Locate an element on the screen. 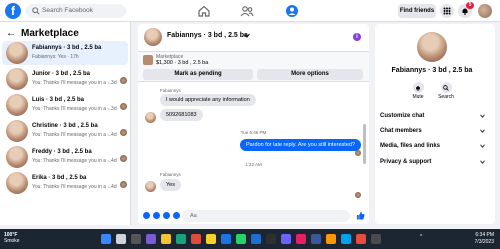 This screenshot has height=249, width=500. notification-badge: 5 is located at coordinates (470, 5).